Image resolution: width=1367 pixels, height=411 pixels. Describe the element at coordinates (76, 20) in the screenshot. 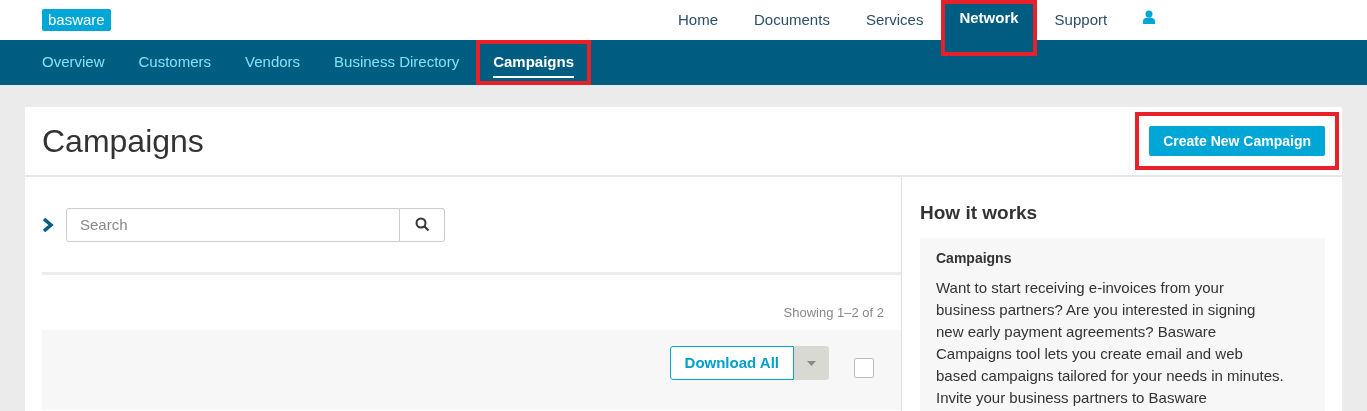

I see `logo: basware` at that location.